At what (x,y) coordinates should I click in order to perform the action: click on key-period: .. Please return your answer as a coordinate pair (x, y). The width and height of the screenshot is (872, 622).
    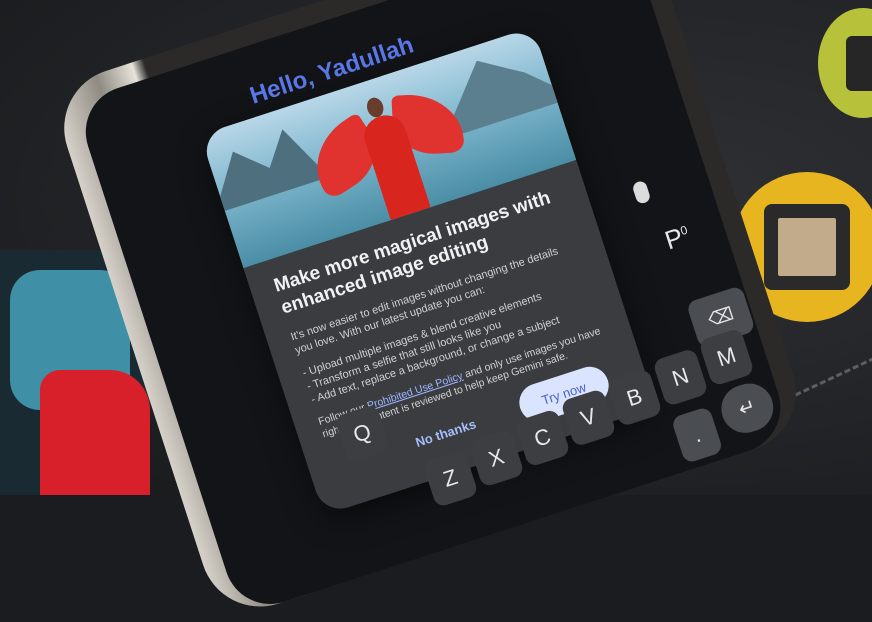
    Looking at the image, I should click on (697, 435).